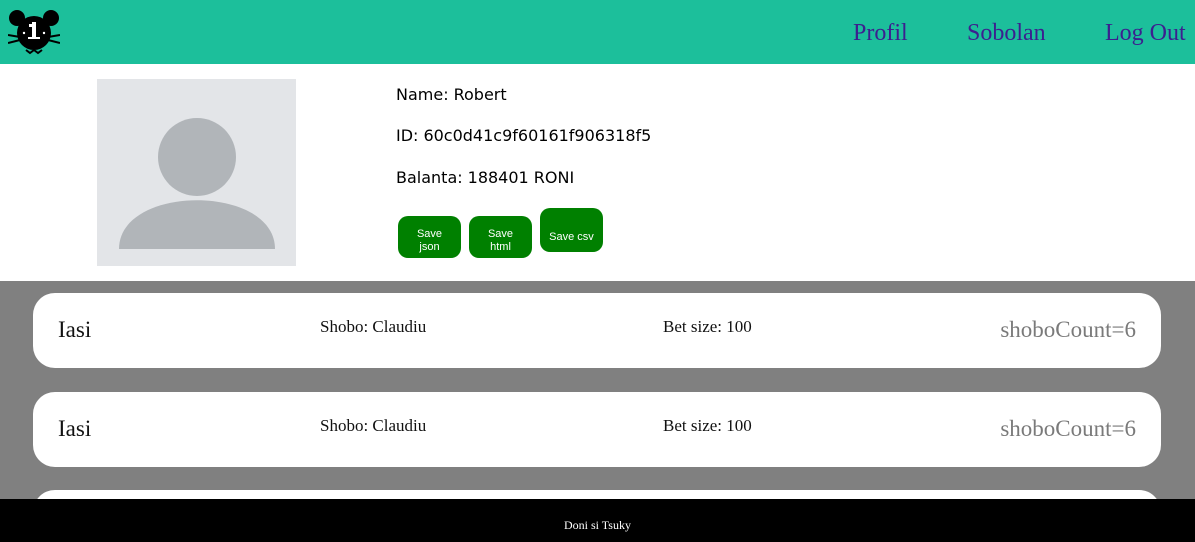 The width and height of the screenshot is (1195, 542). I want to click on navbar: Profil Sobolan Log Out, so click(597, 32).